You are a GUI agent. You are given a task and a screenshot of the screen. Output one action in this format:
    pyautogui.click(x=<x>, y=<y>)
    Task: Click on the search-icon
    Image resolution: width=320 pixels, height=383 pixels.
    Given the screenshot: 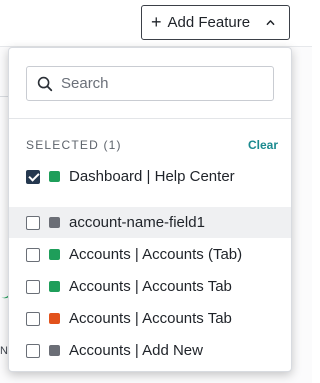 What is the action you would take?
    pyautogui.click(x=45, y=83)
    